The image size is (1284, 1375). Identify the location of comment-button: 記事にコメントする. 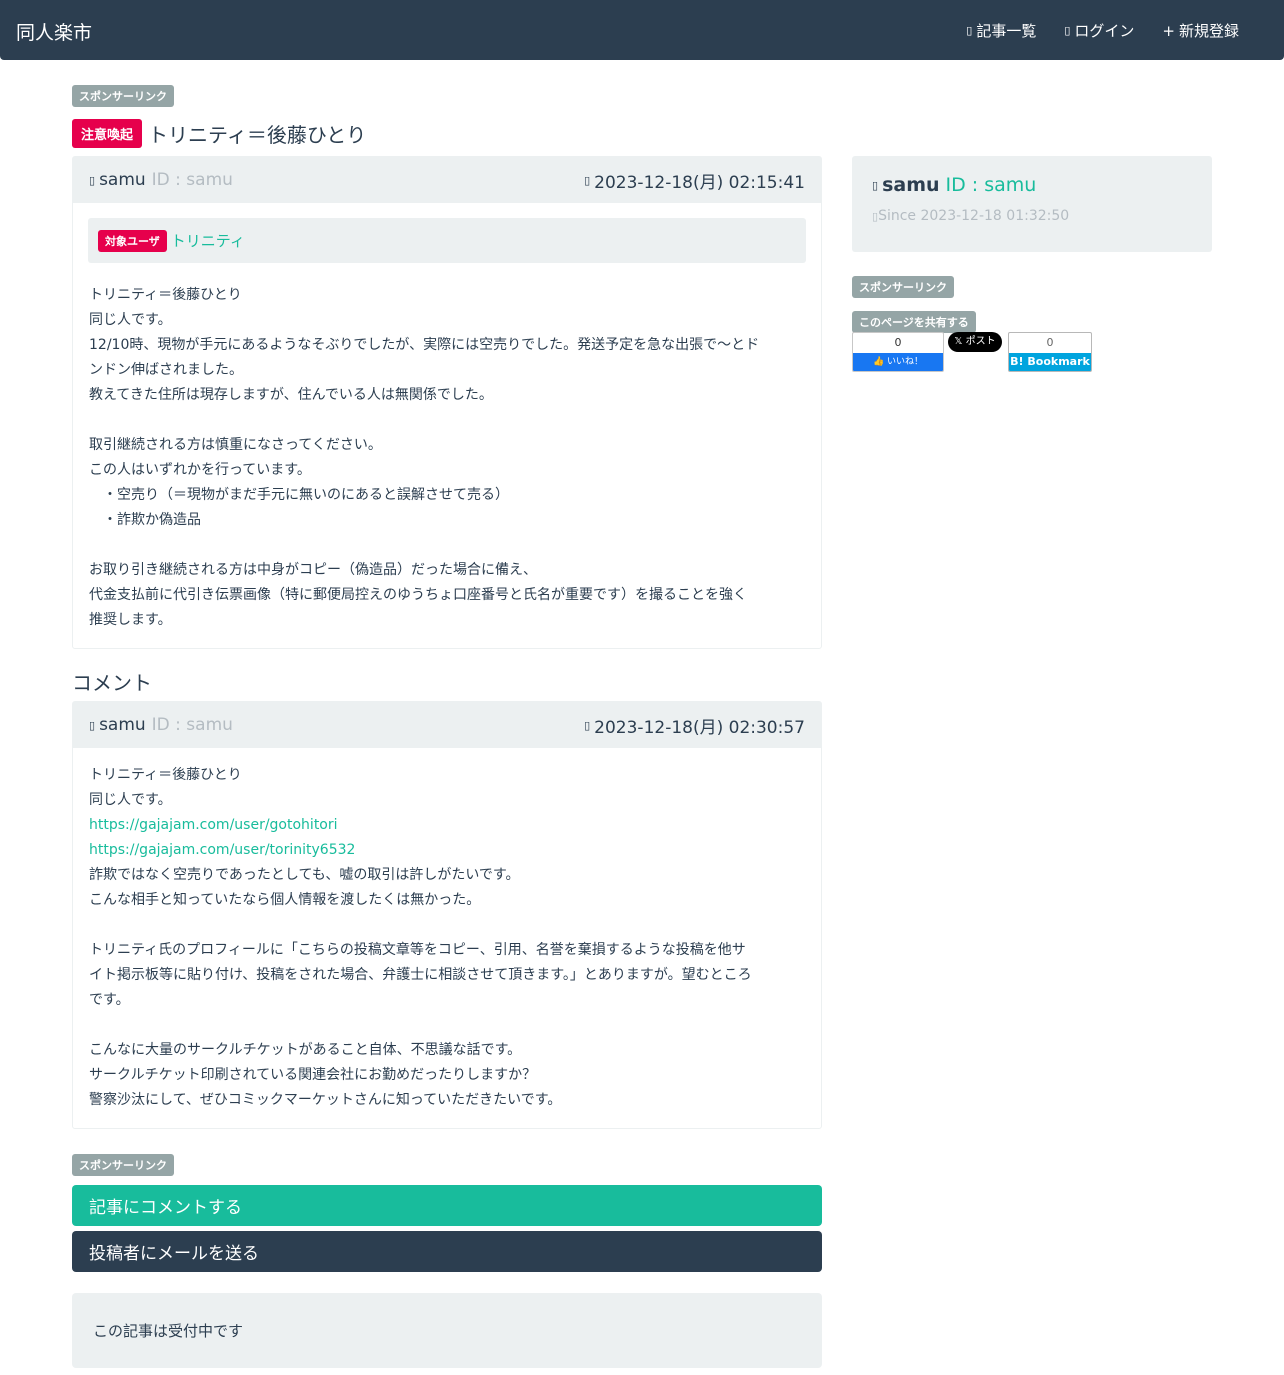
(447, 1205).